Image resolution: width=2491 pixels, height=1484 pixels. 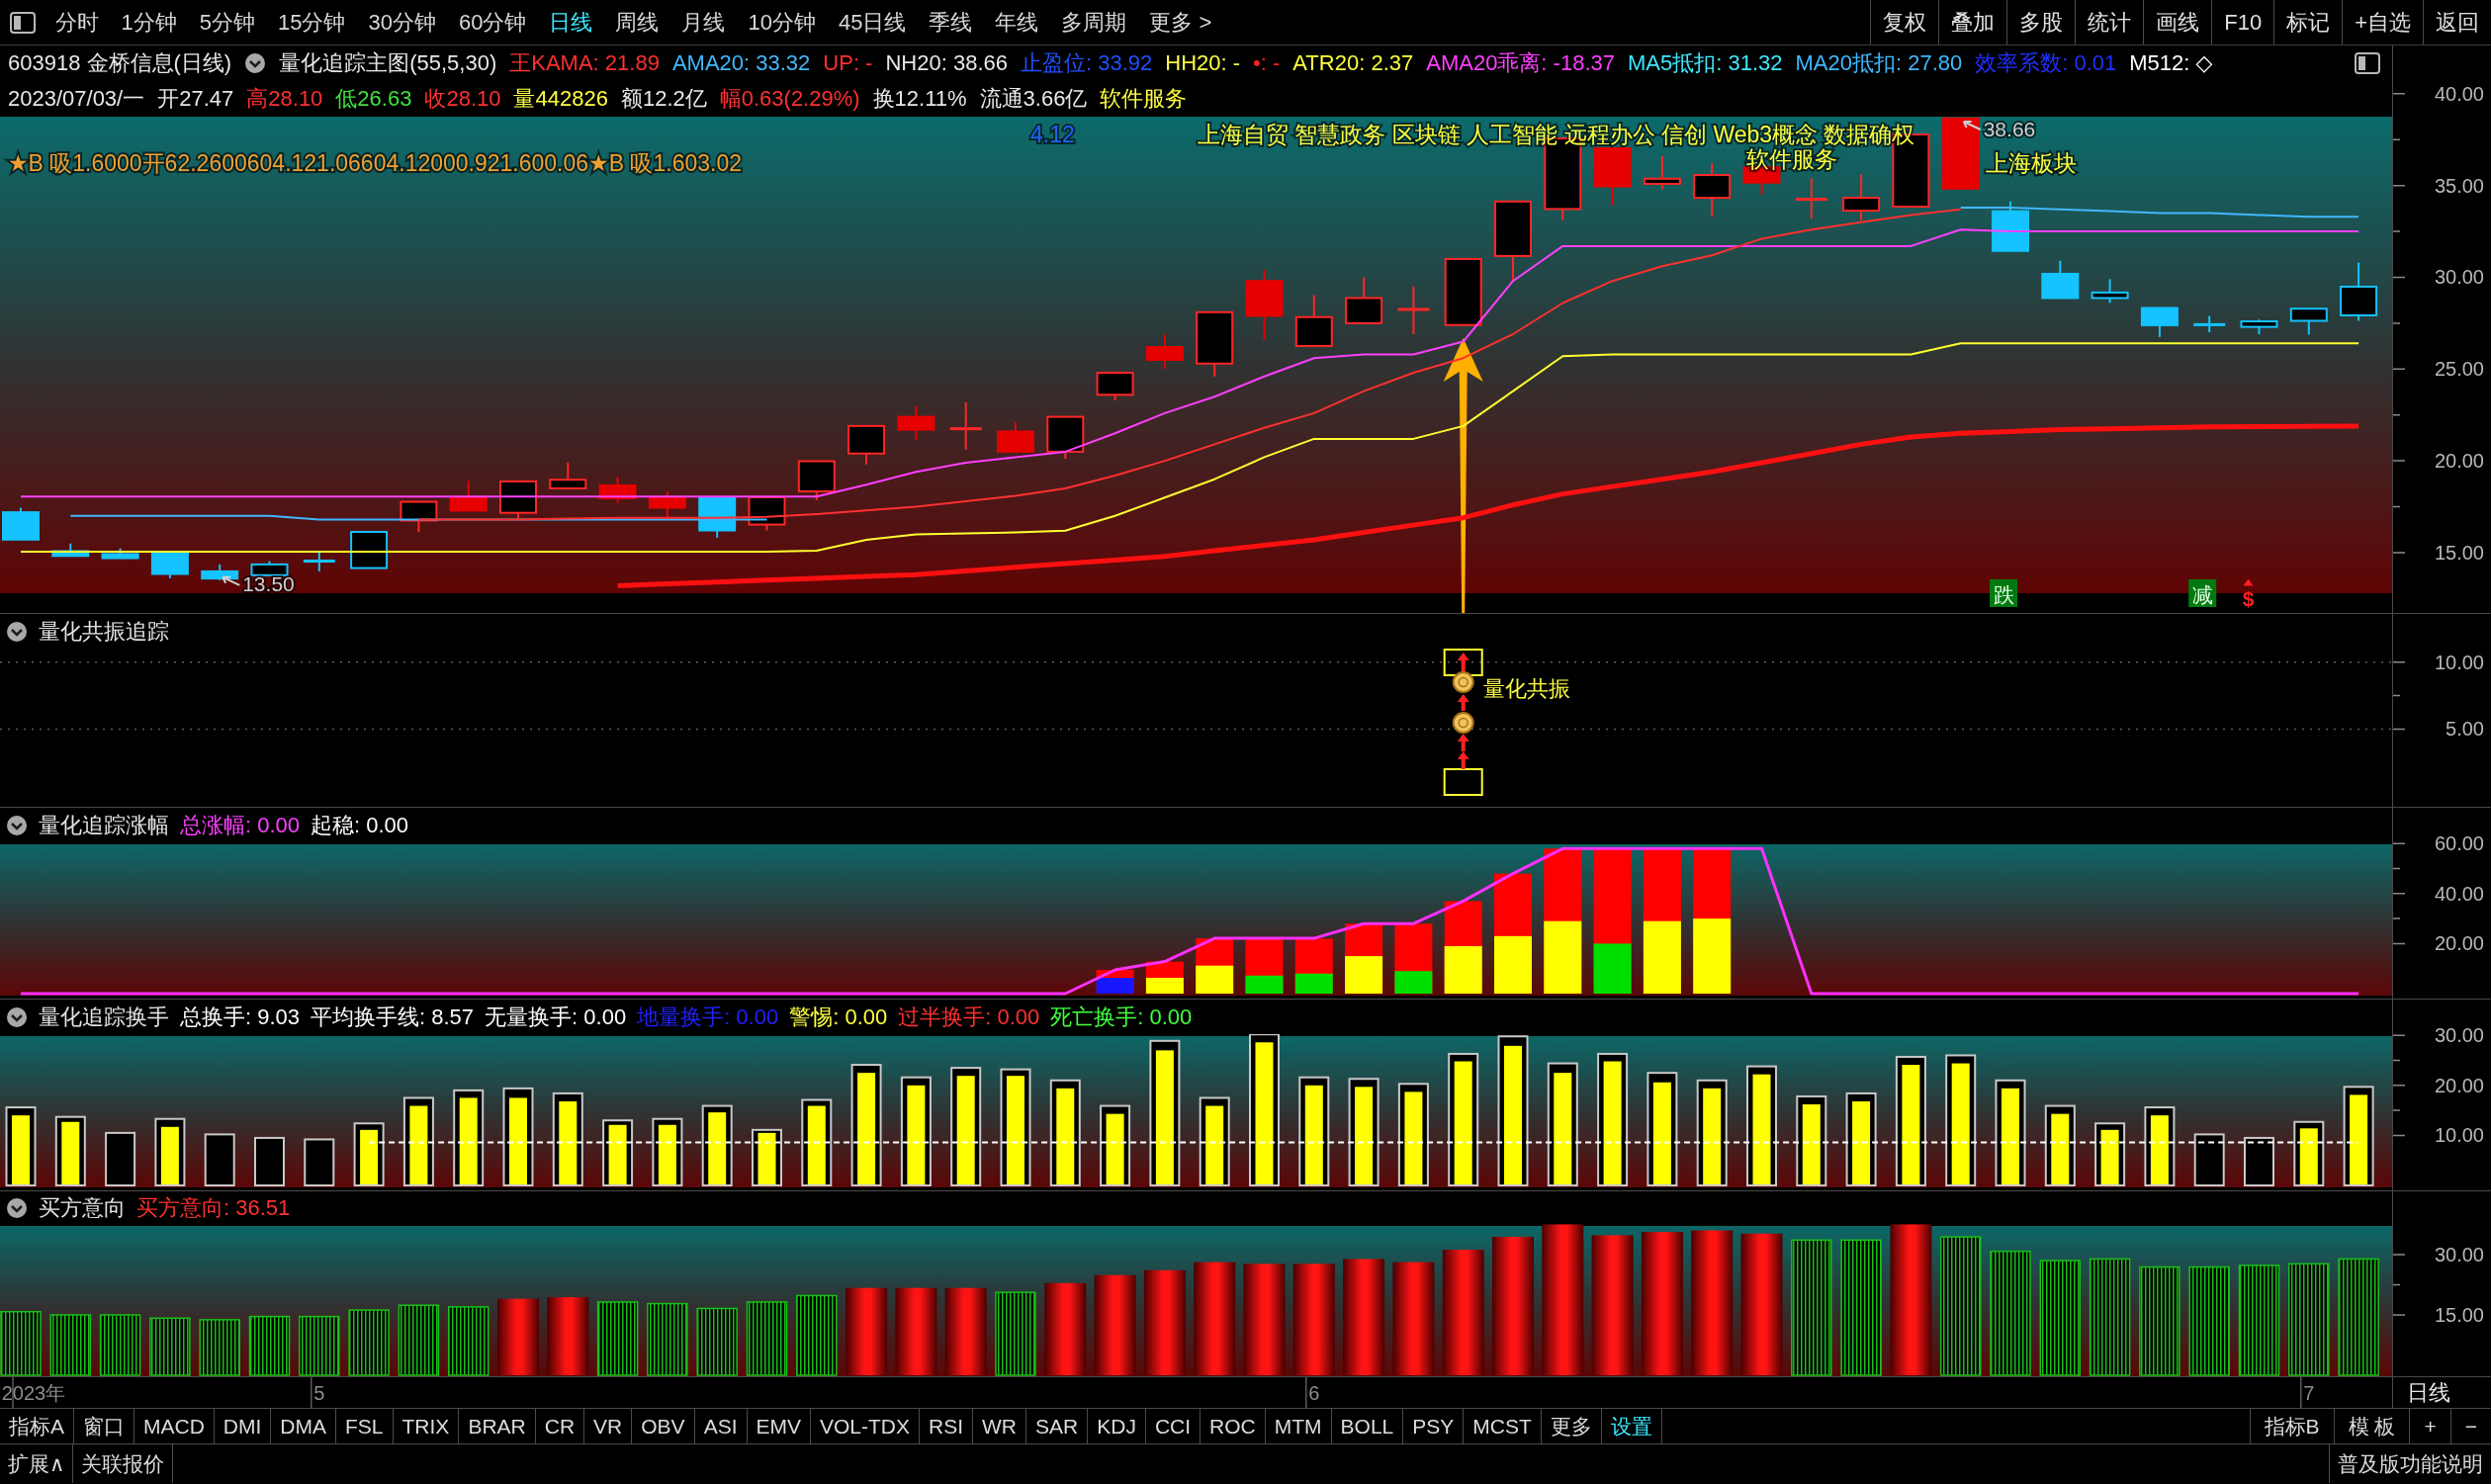 What do you see at coordinates (1631, 1426) in the screenshot?
I see `indicator-tab: 设置` at bounding box center [1631, 1426].